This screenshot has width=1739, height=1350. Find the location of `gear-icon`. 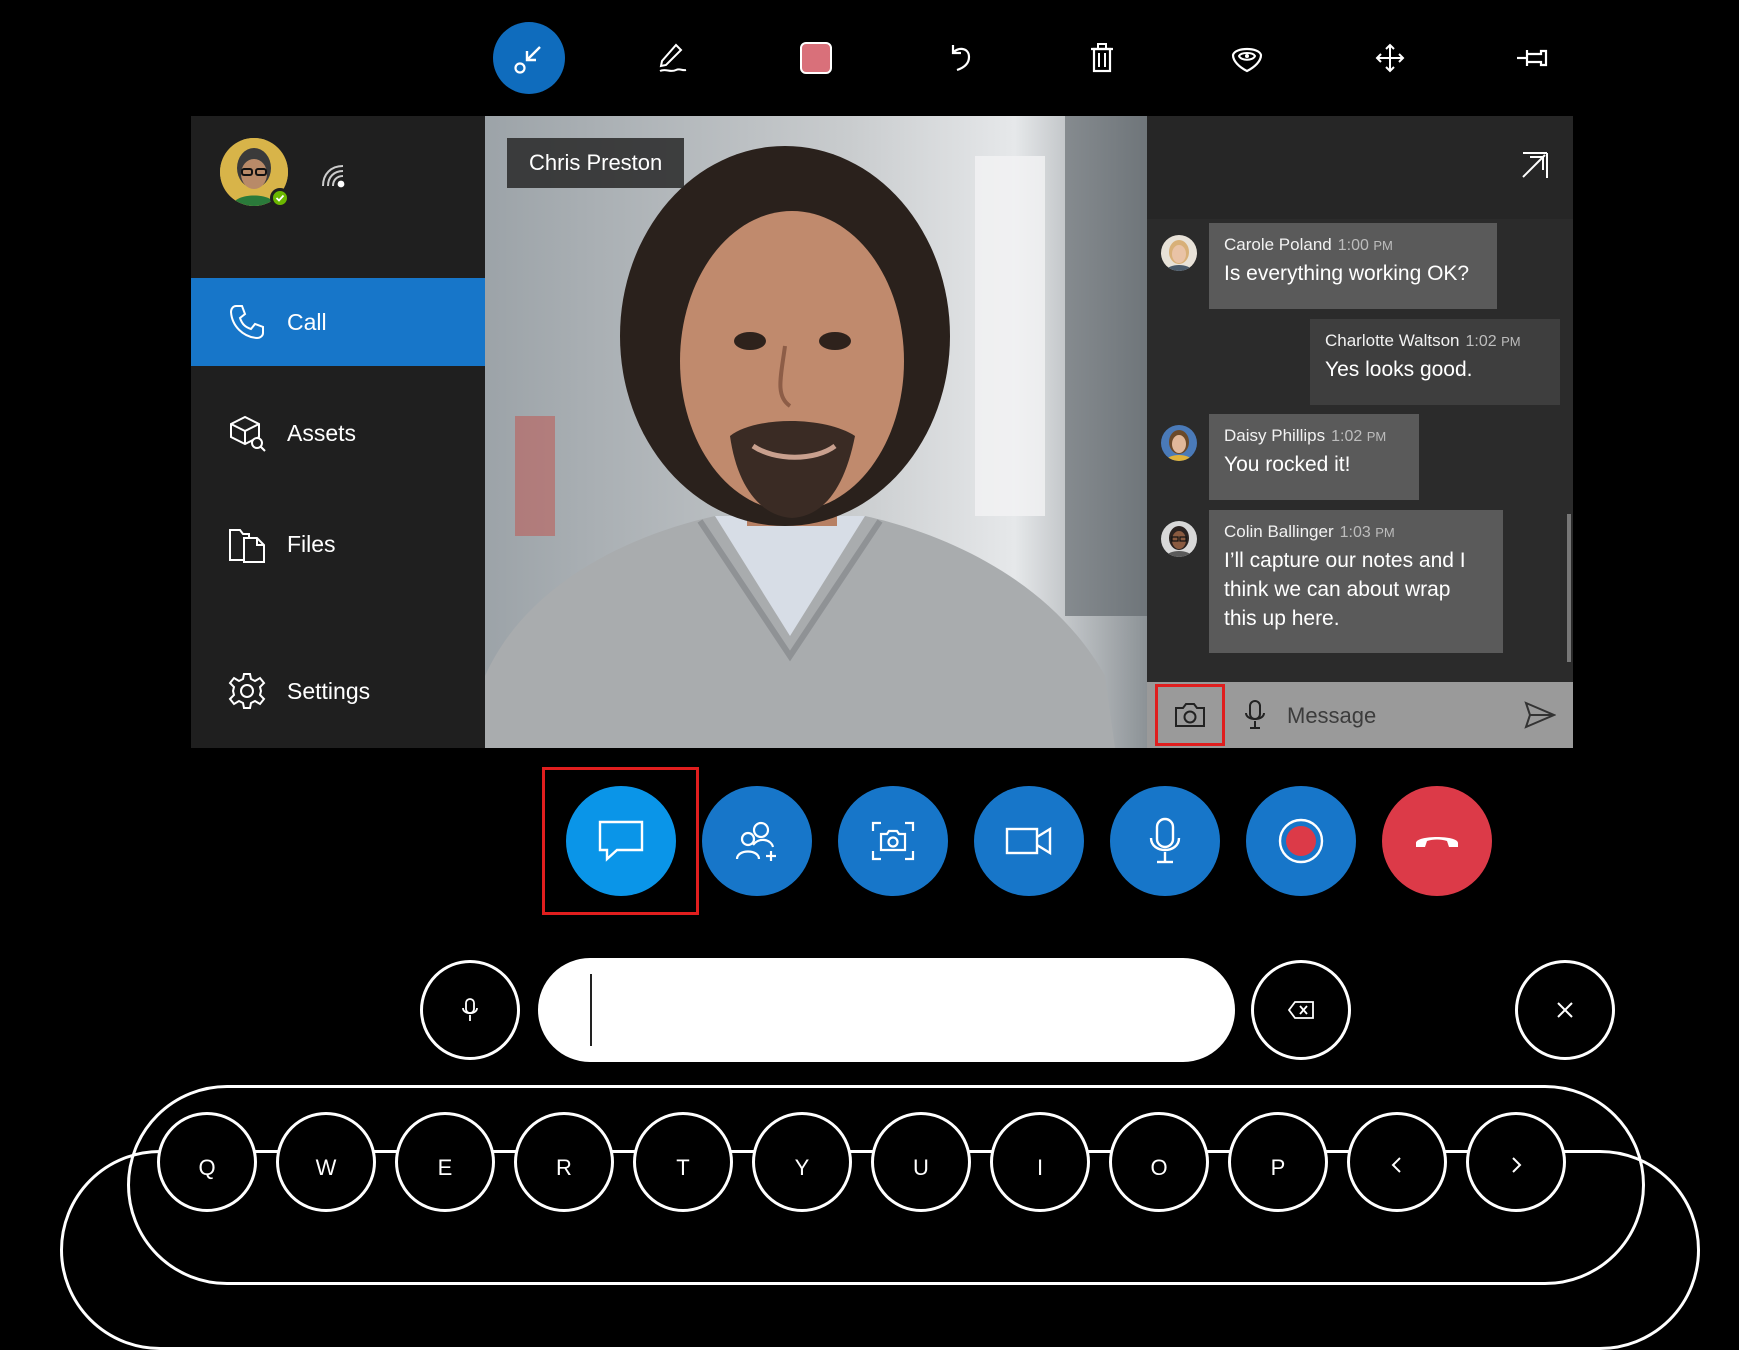

gear-icon is located at coordinates (247, 691).